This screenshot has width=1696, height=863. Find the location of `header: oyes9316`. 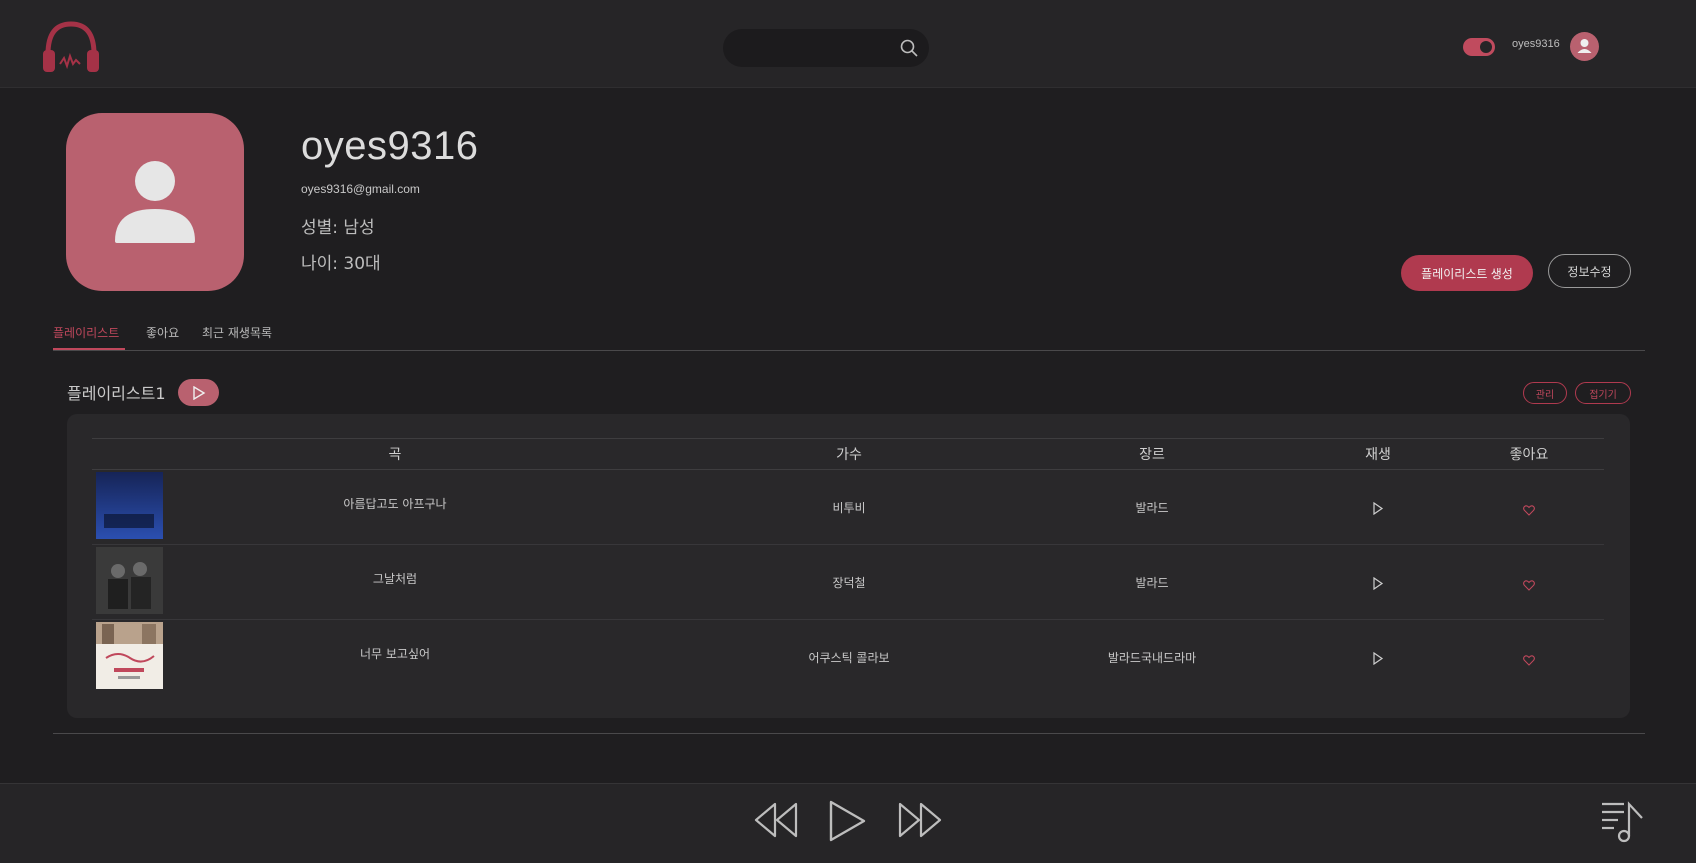

header: oyes9316 is located at coordinates (848, 44).